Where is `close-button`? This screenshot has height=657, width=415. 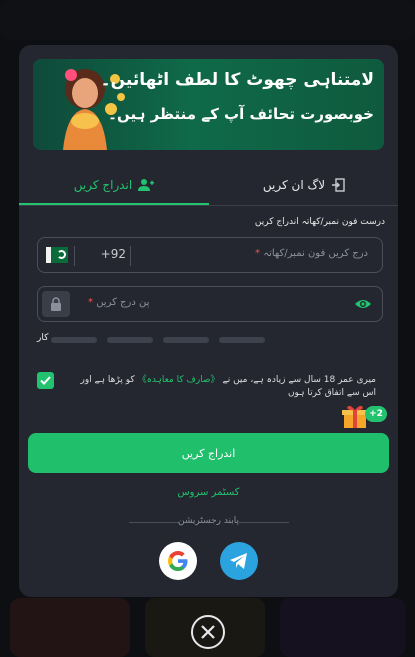
close-button is located at coordinates (208, 632).